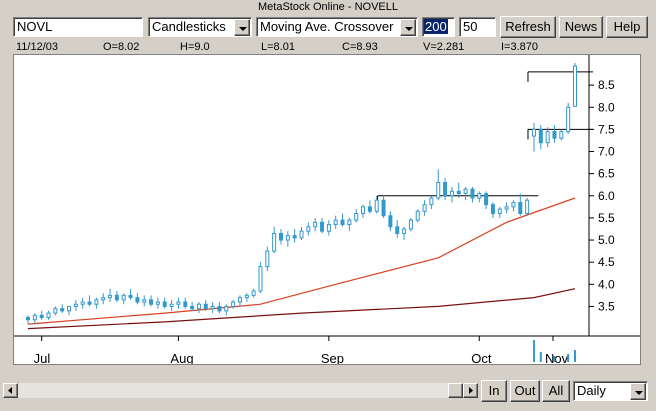  What do you see at coordinates (494, 391) in the screenshot?
I see `zoom-in-button: In` at bounding box center [494, 391].